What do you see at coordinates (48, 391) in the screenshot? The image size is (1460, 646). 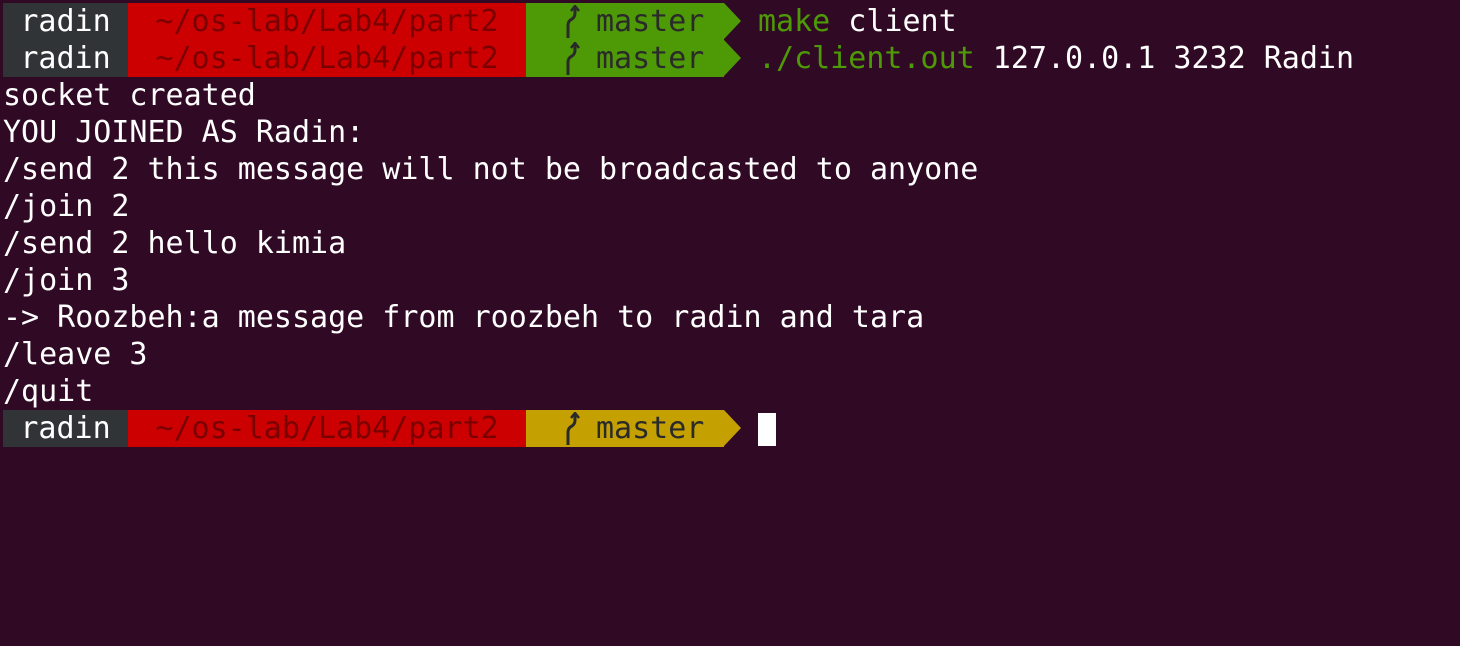 I see `output-line: /quit` at bounding box center [48, 391].